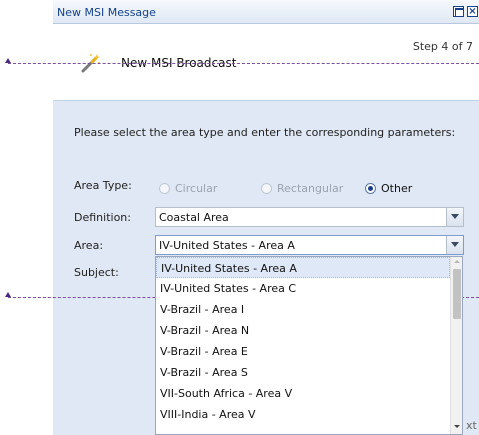 Image resolution: width=479 pixels, height=435 pixels. I want to click on area-label: Area:, so click(89, 245).